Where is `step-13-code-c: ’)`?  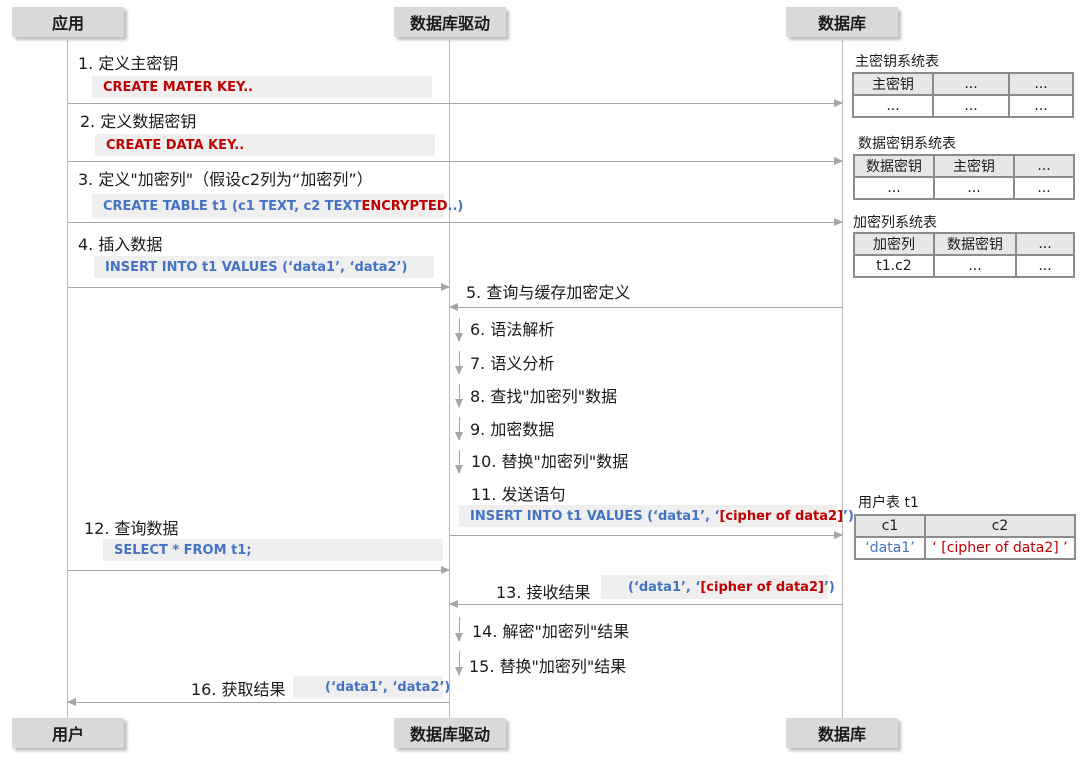
step-13-code-c: ’) is located at coordinates (829, 587).